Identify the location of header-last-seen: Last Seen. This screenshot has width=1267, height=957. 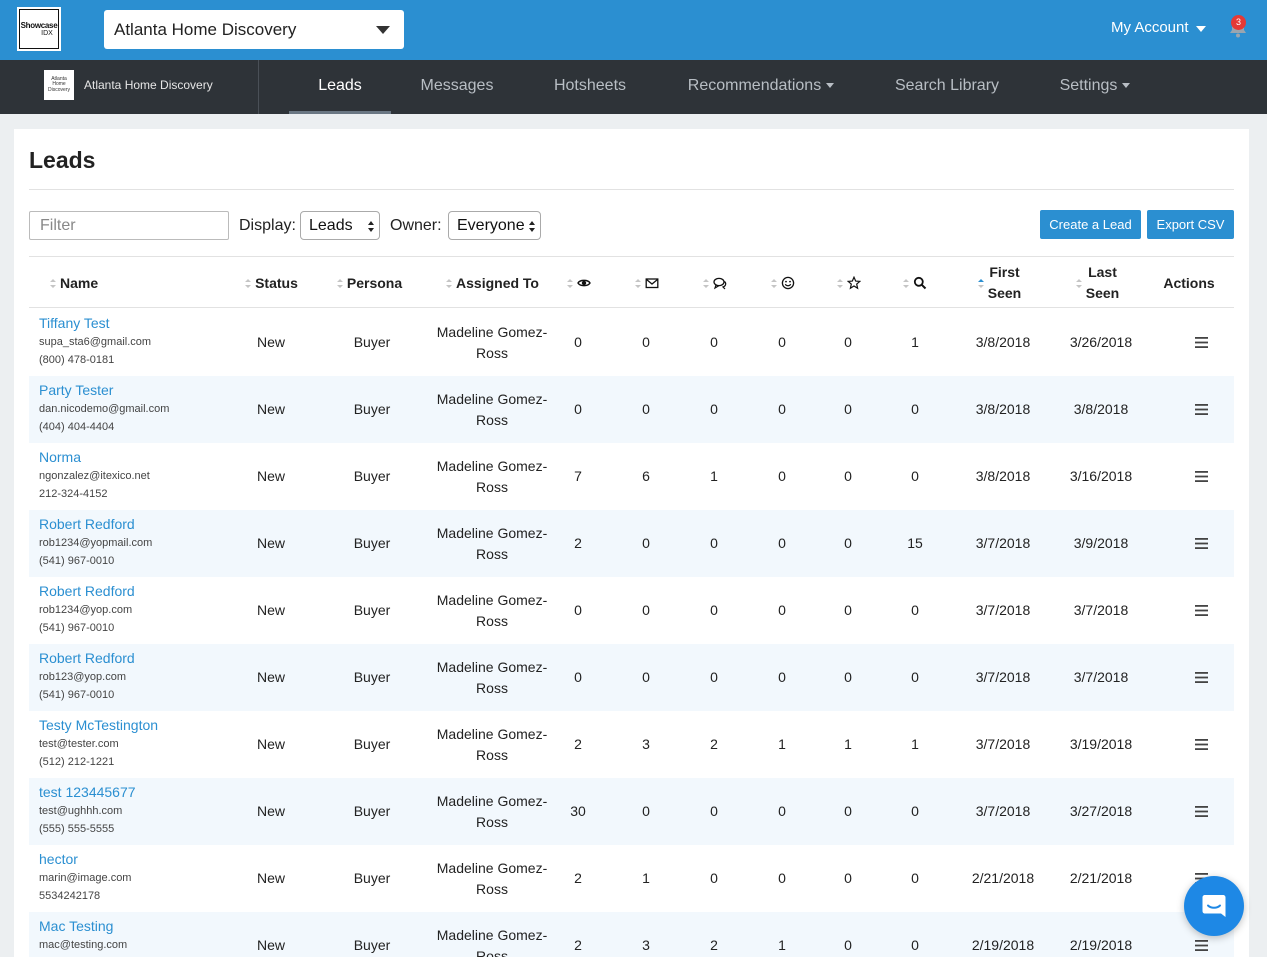
(1097, 283).